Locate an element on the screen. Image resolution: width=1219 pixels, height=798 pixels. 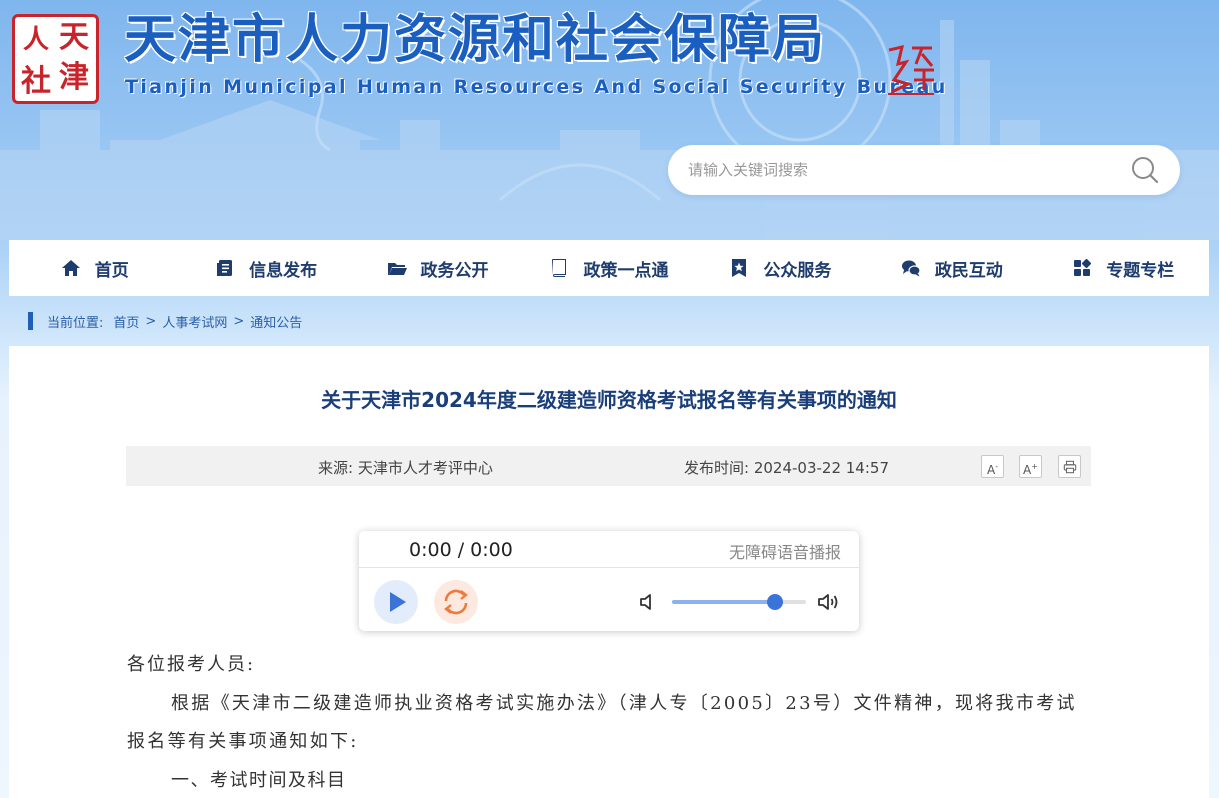
site-title: 天津市人力资源和社会保障局 is located at coordinates (475, 40).